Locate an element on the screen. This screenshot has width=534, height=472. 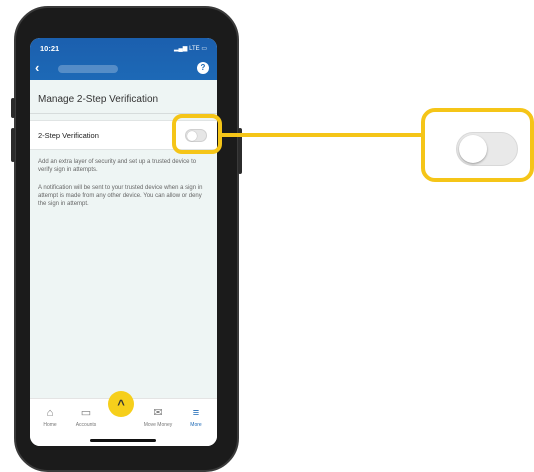
nav-more-label: More is located at coordinates (196, 425).